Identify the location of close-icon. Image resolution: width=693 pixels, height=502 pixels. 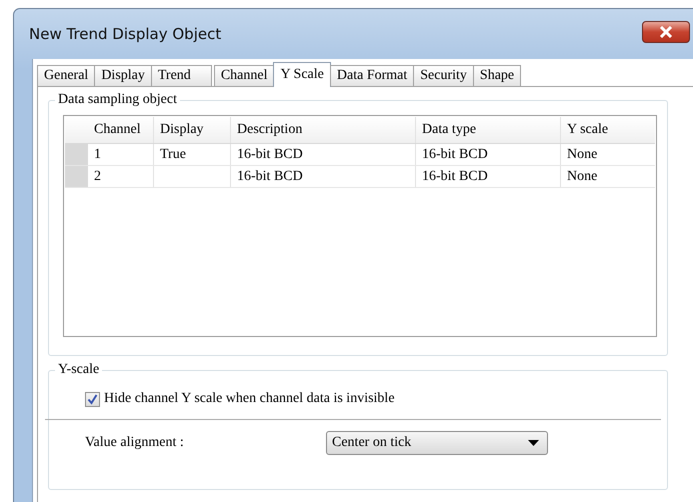
(666, 32).